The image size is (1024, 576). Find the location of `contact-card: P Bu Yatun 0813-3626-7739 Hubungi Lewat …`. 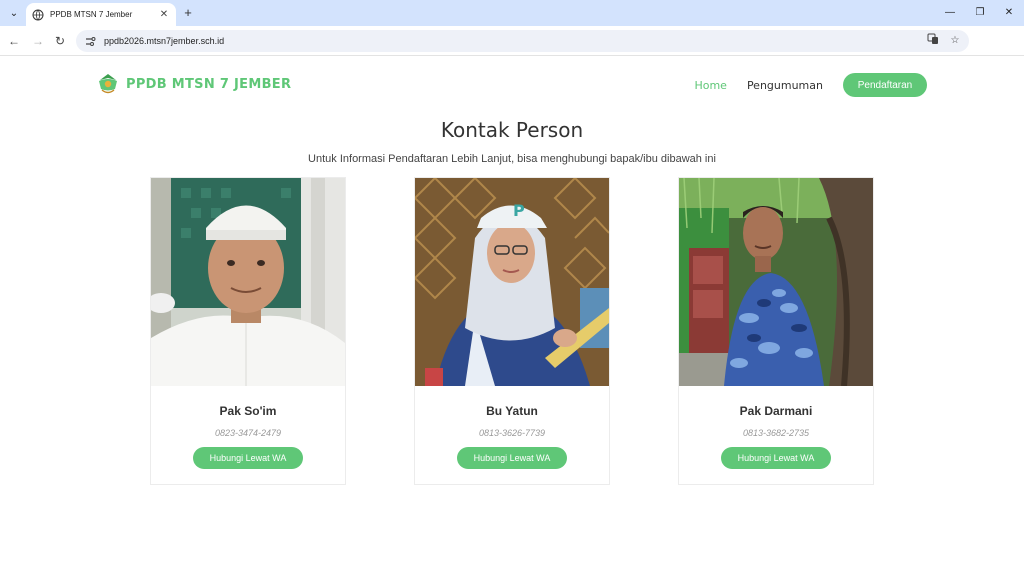

contact-card: P Bu Yatun 0813-3626-7739 Hubungi Lewat … is located at coordinates (512, 331).